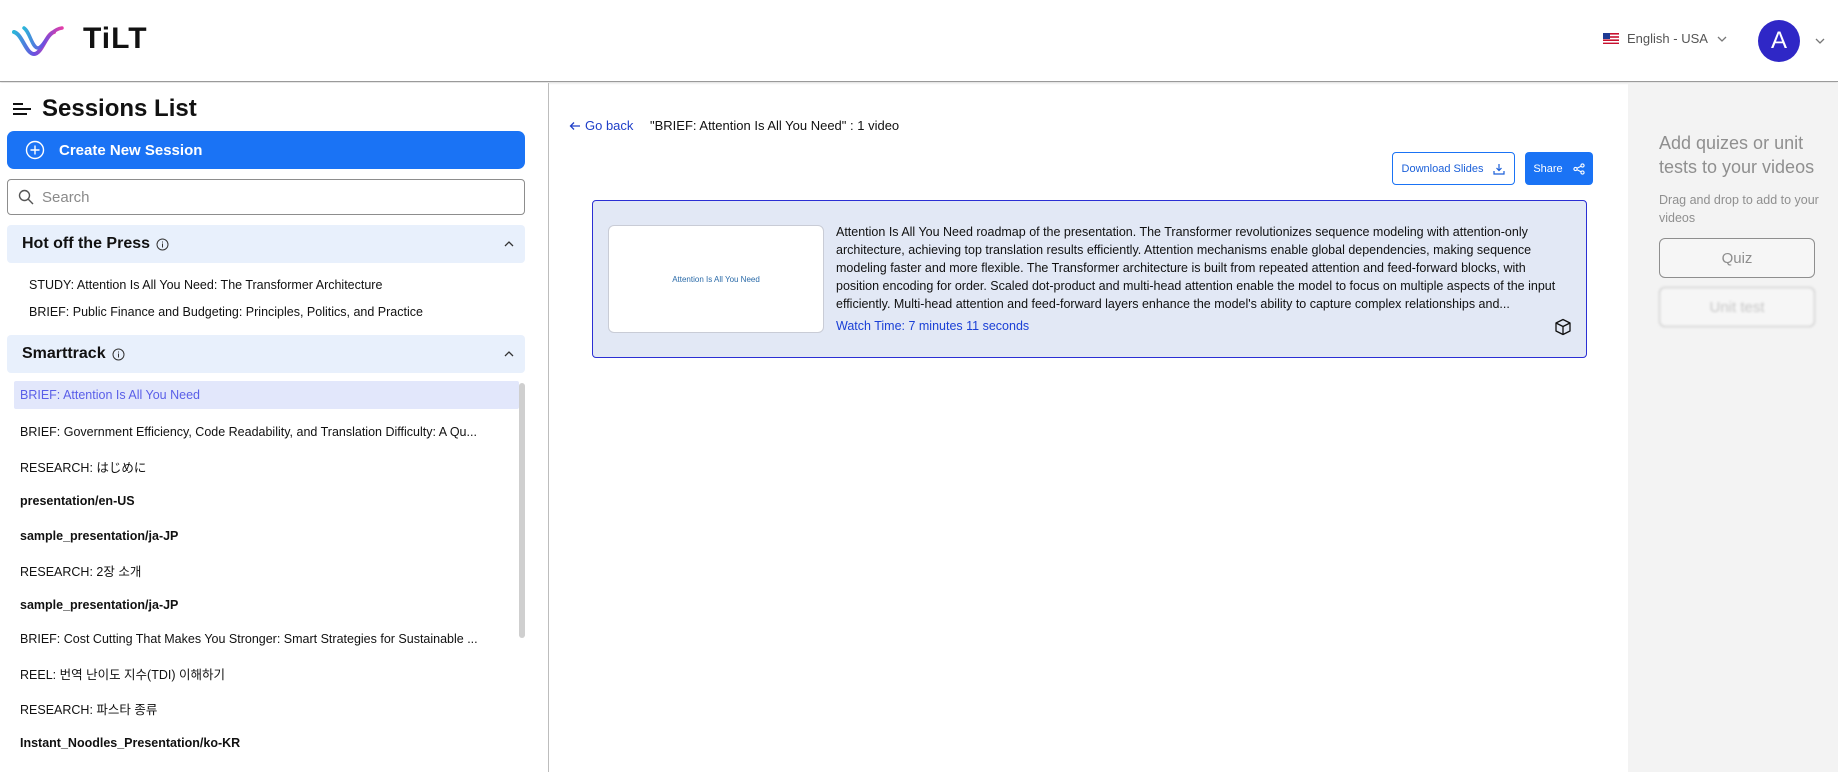 The image size is (1838, 772). What do you see at coordinates (115, 38) in the screenshot?
I see `brand-name: TiLT` at bounding box center [115, 38].